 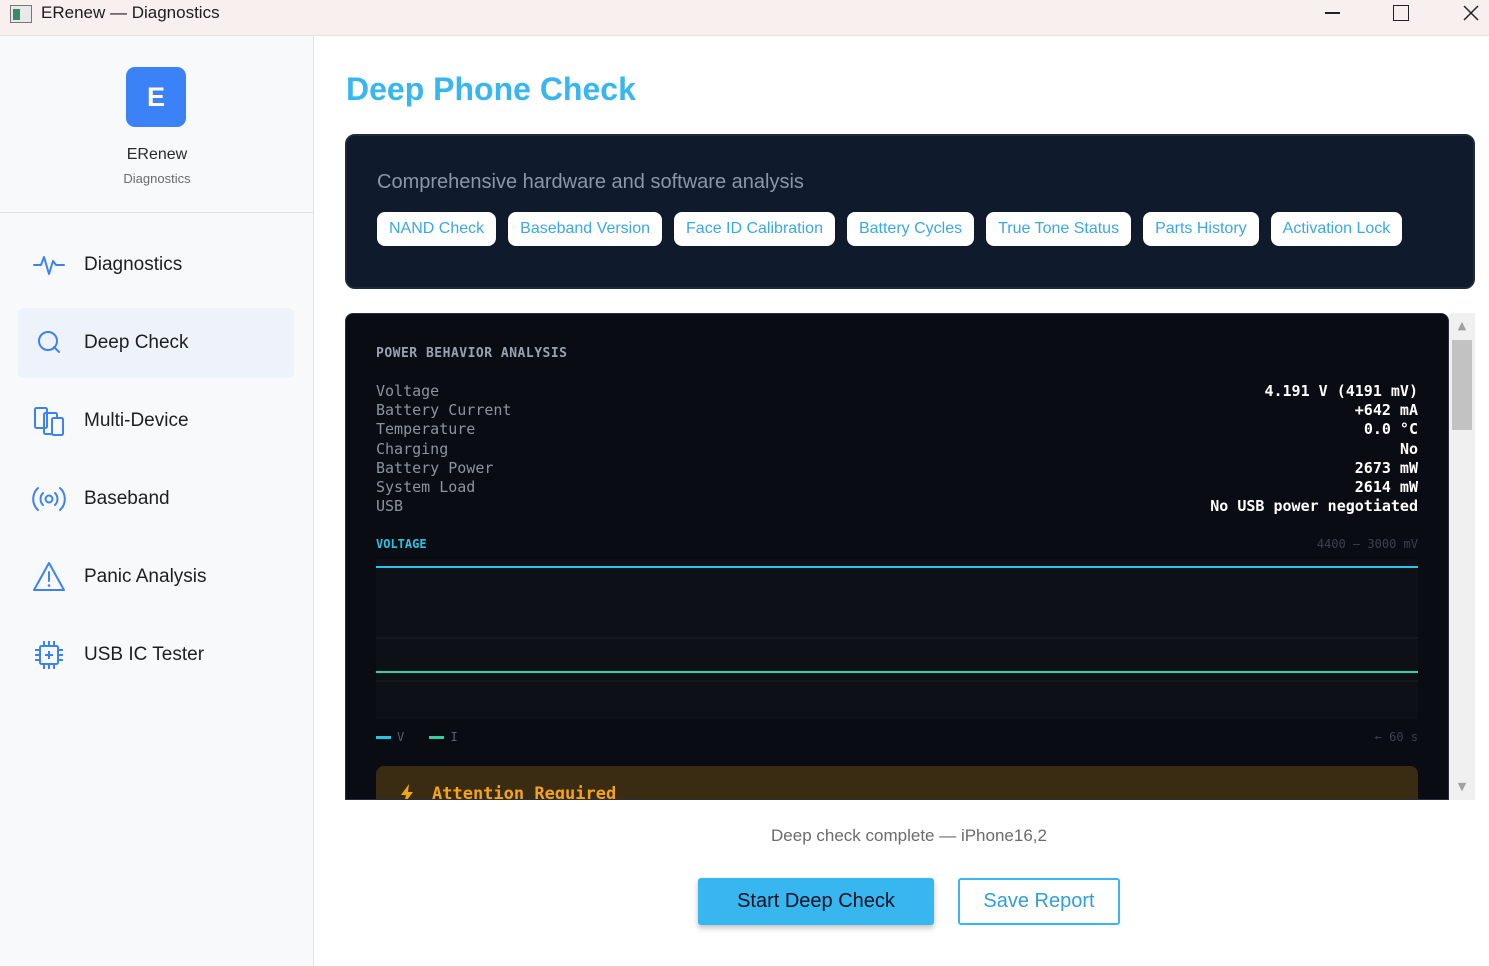 What do you see at coordinates (744, 18) in the screenshot?
I see `title-bar: ERenew — Diagnostics` at bounding box center [744, 18].